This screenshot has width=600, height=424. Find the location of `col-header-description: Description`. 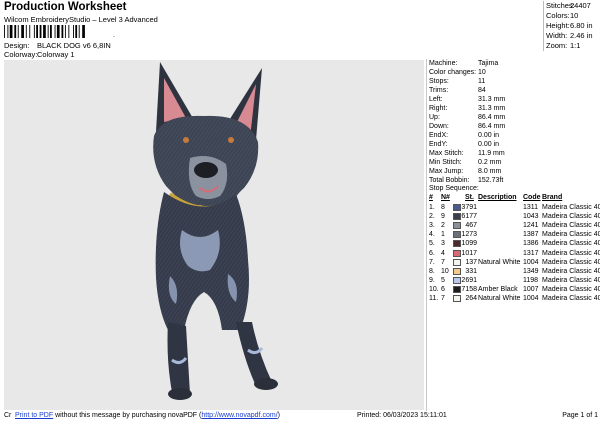

col-header-description: Description is located at coordinates (497, 197).